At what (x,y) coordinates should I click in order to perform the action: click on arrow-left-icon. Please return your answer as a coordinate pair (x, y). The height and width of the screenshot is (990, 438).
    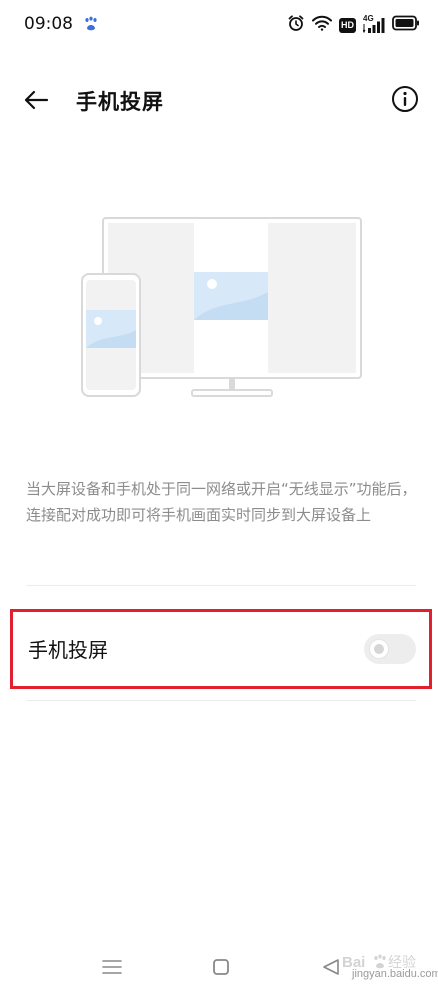
    Looking at the image, I should click on (36, 100).